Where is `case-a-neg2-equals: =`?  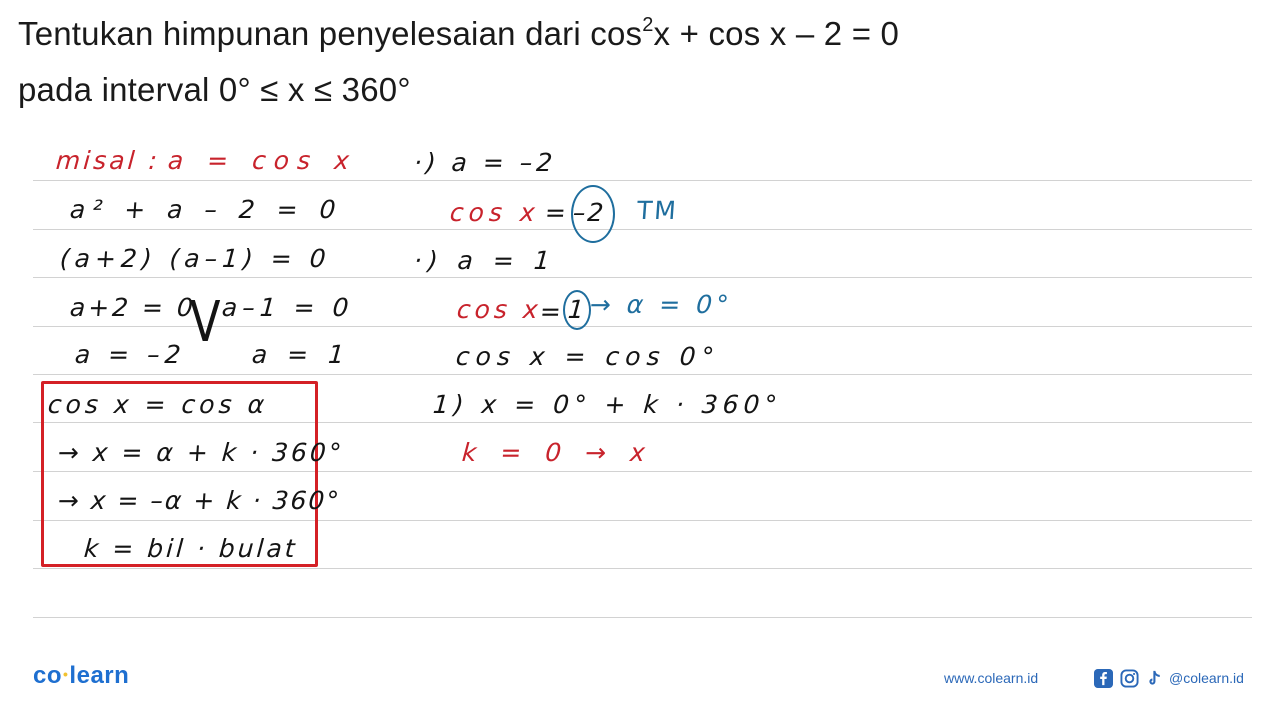
case-a-neg2-equals: = is located at coordinates (556, 212).